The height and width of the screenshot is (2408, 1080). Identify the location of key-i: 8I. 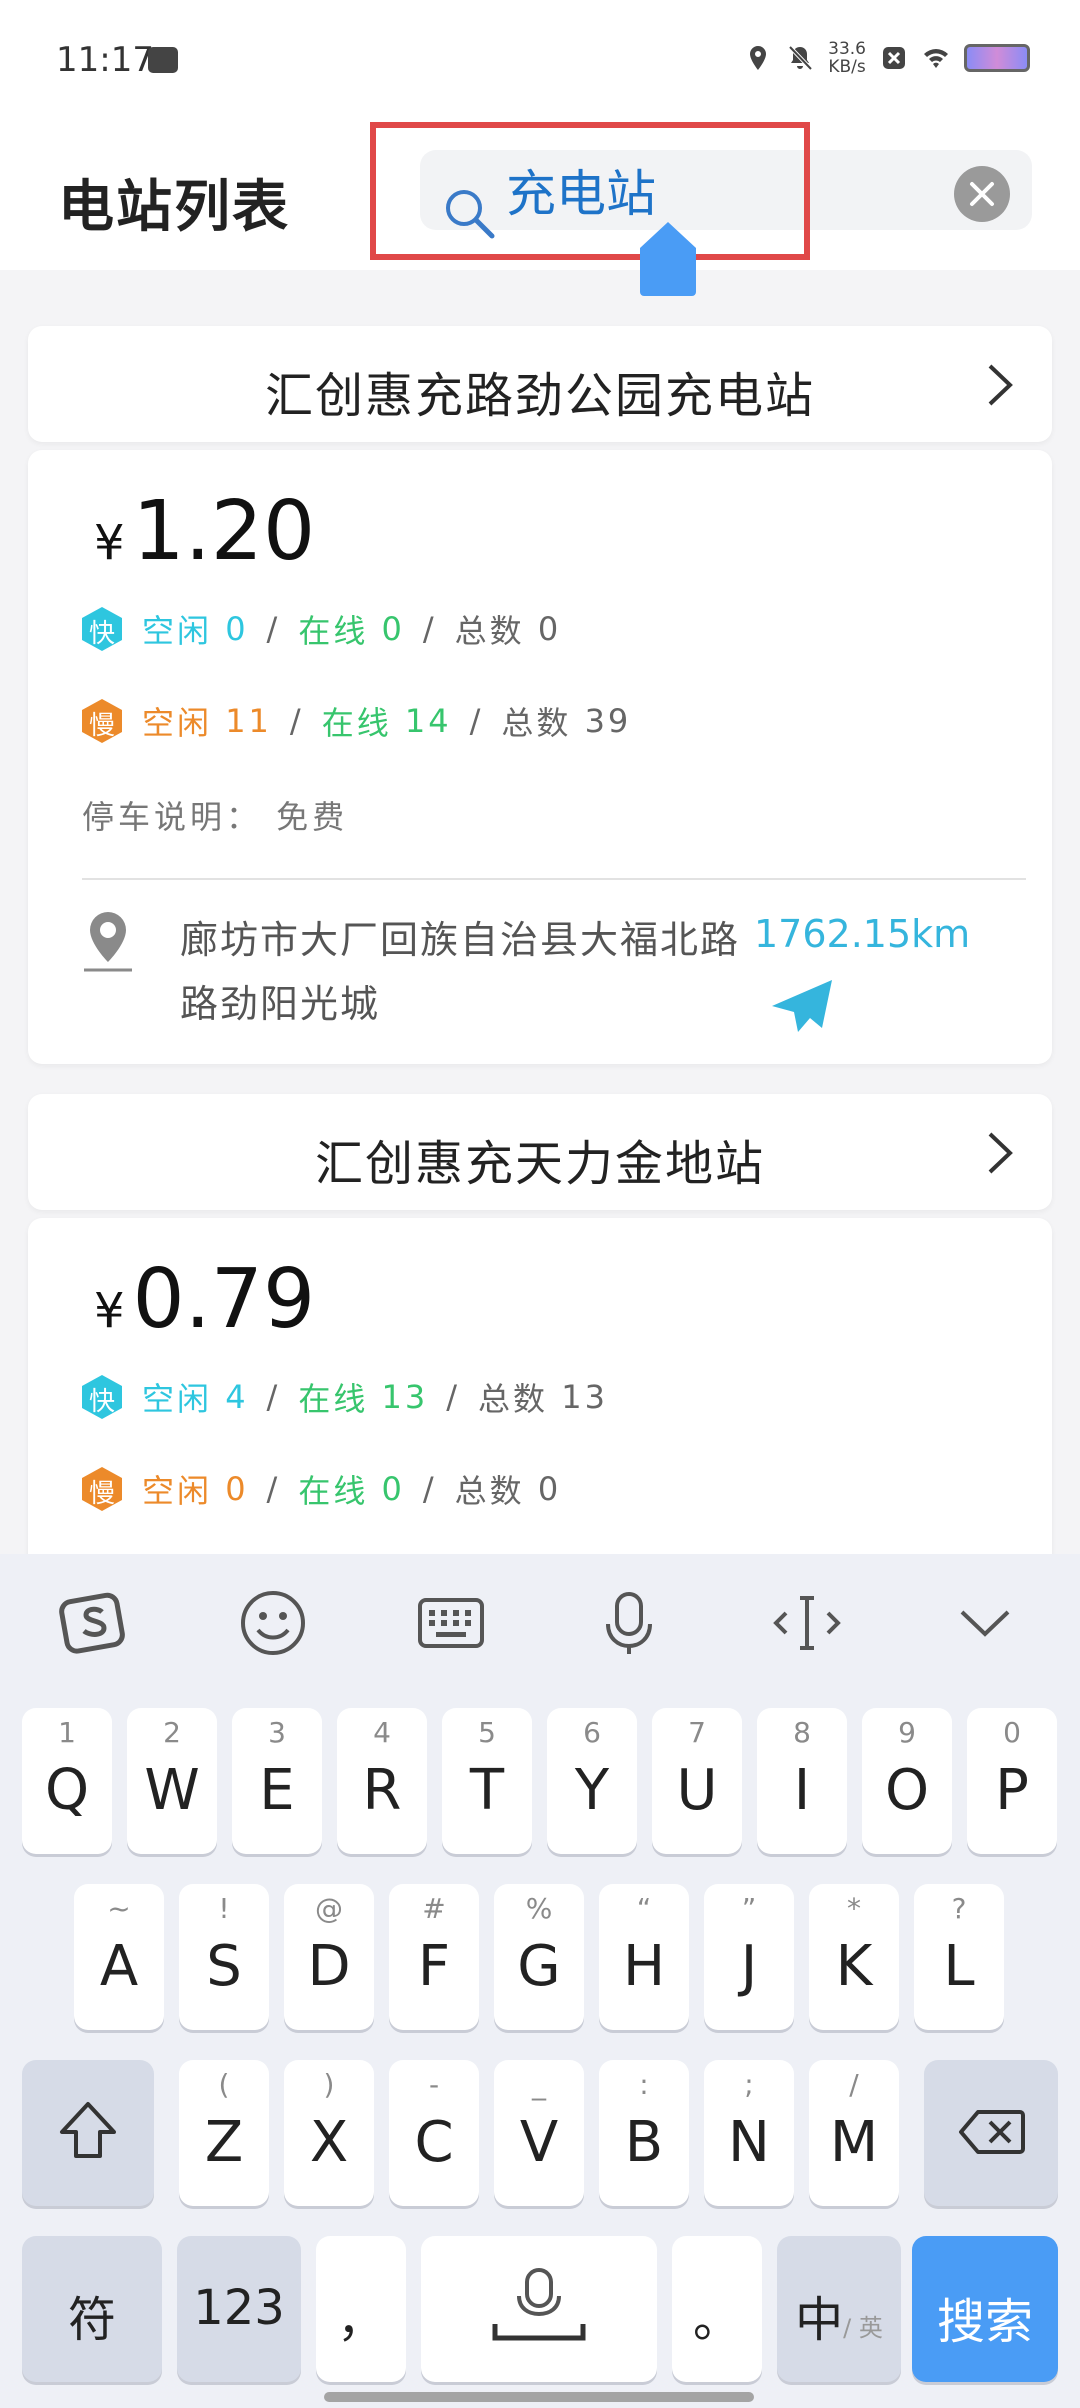
(802, 1781).